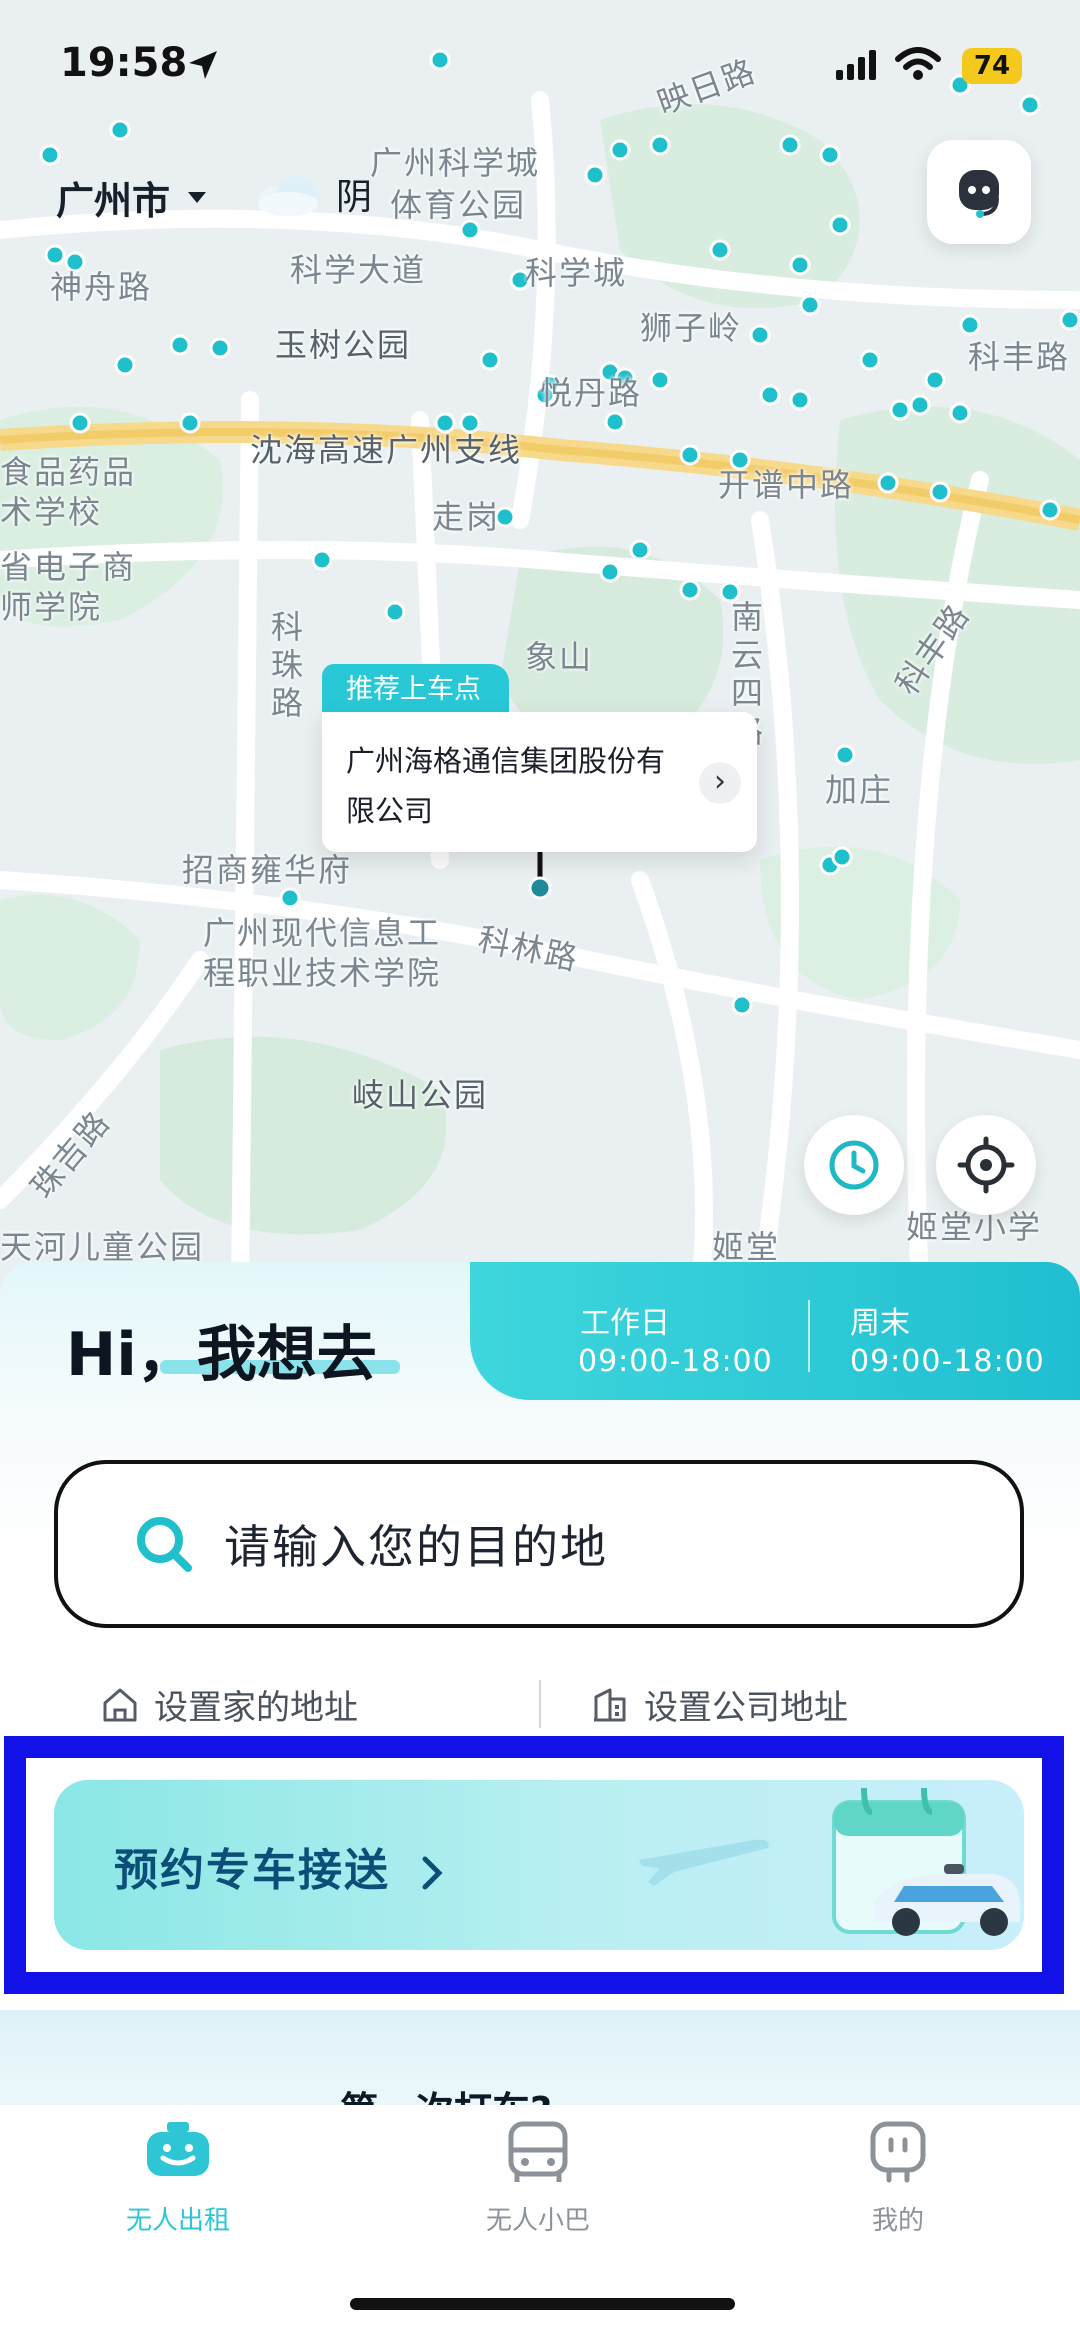 The width and height of the screenshot is (1080, 2337). I want to click on headset-icon, so click(979, 194).